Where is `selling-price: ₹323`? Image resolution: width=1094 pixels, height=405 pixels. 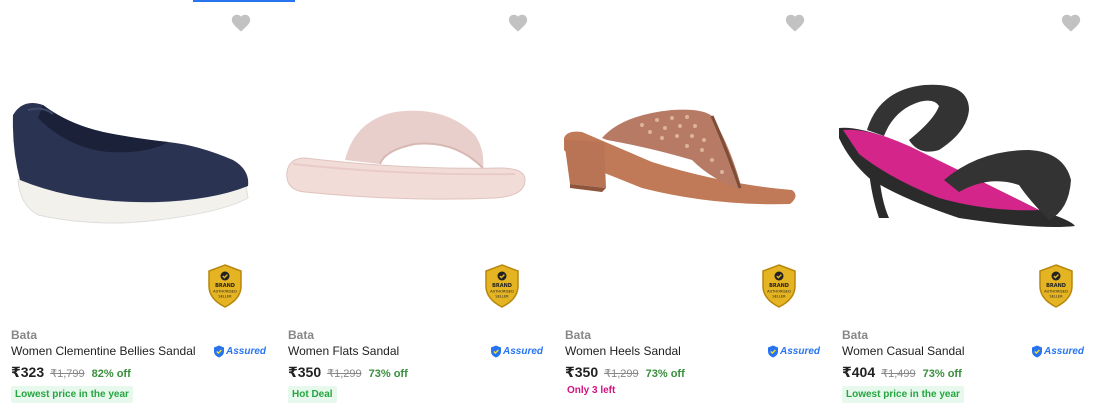
selling-price: ₹323 is located at coordinates (28, 372).